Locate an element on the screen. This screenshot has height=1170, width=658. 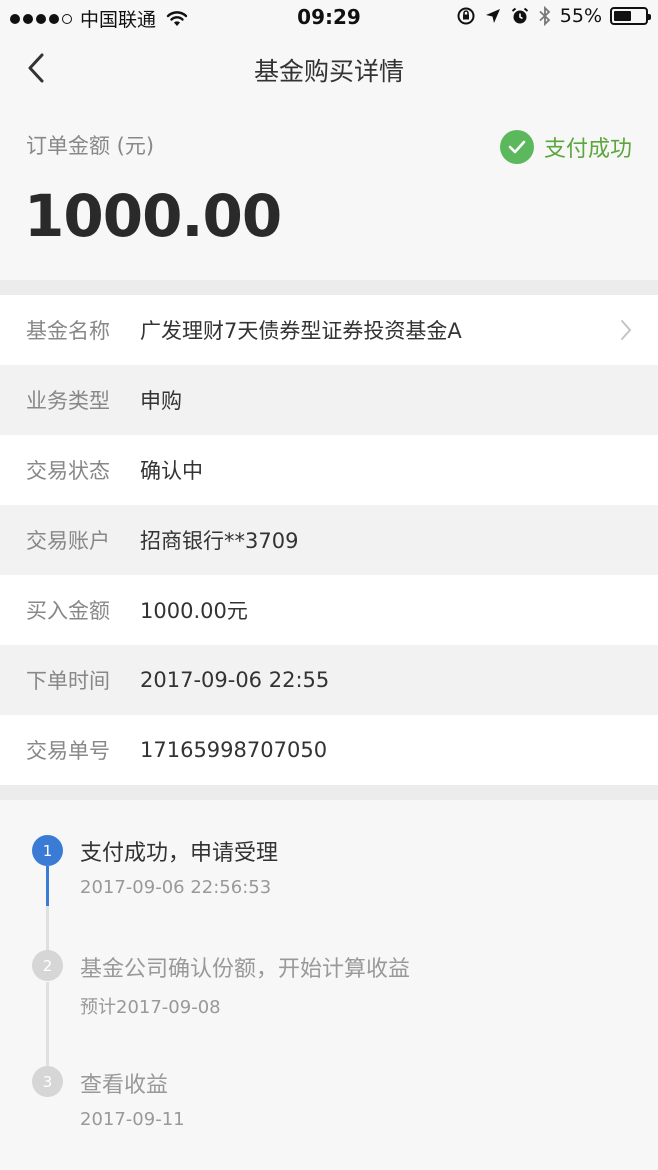
detail-label: 下单时间 is located at coordinates (68, 681).